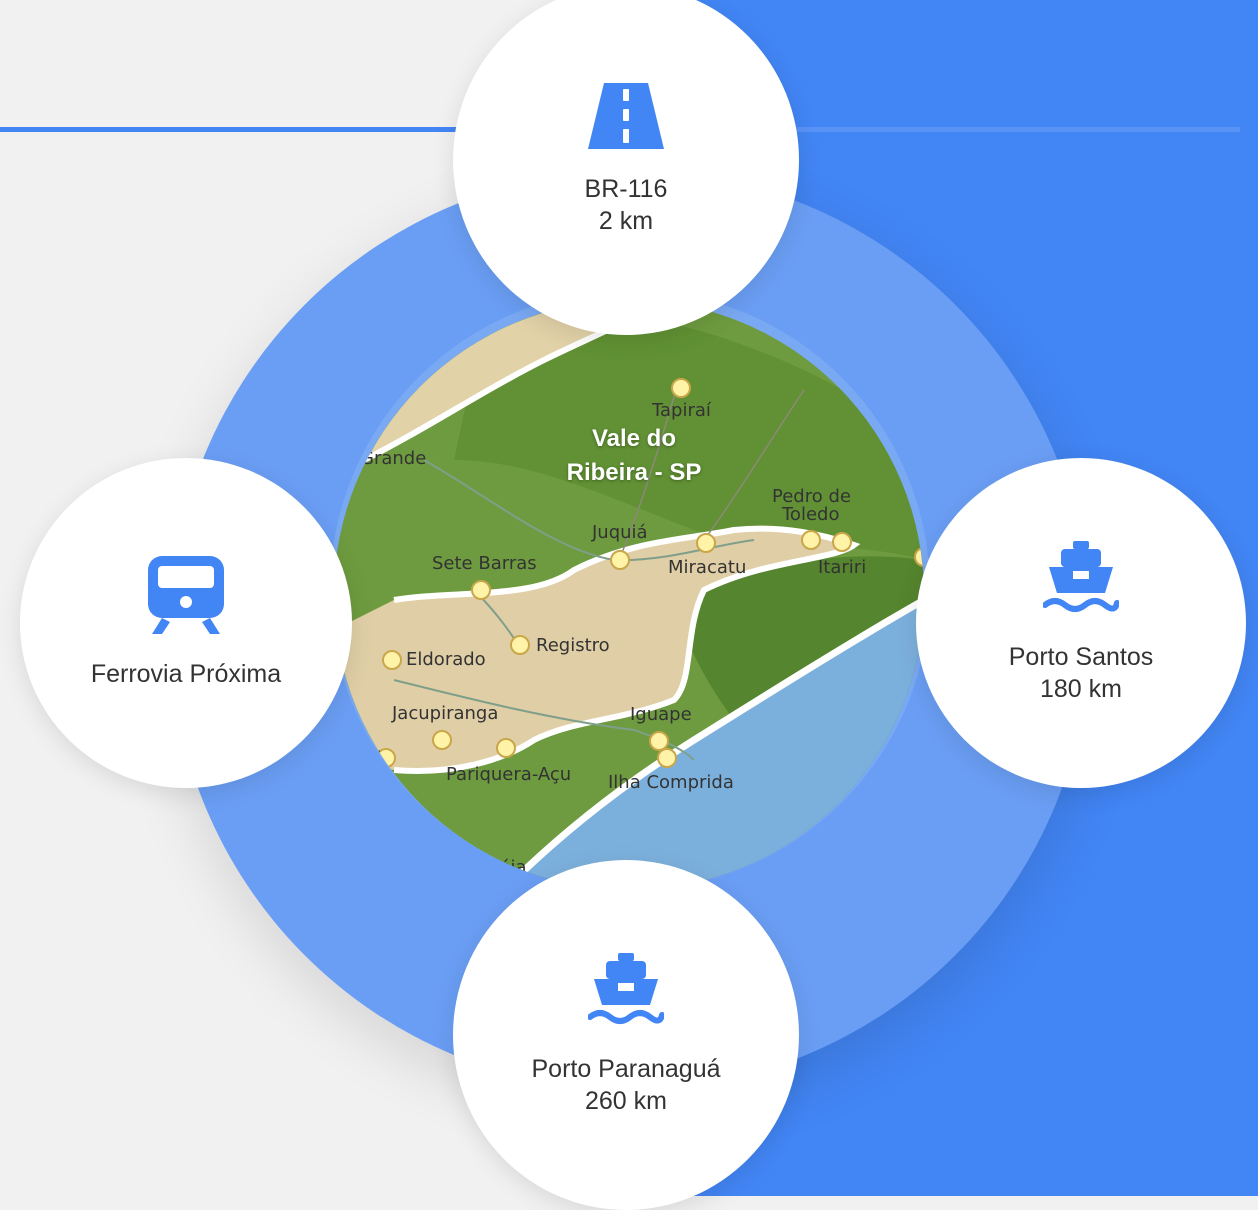 The image size is (1258, 1210). What do you see at coordinates (1081, 689) in the screenshot?
I see `port-santos-distance: 180 km` at bounding box center [1081, 689].